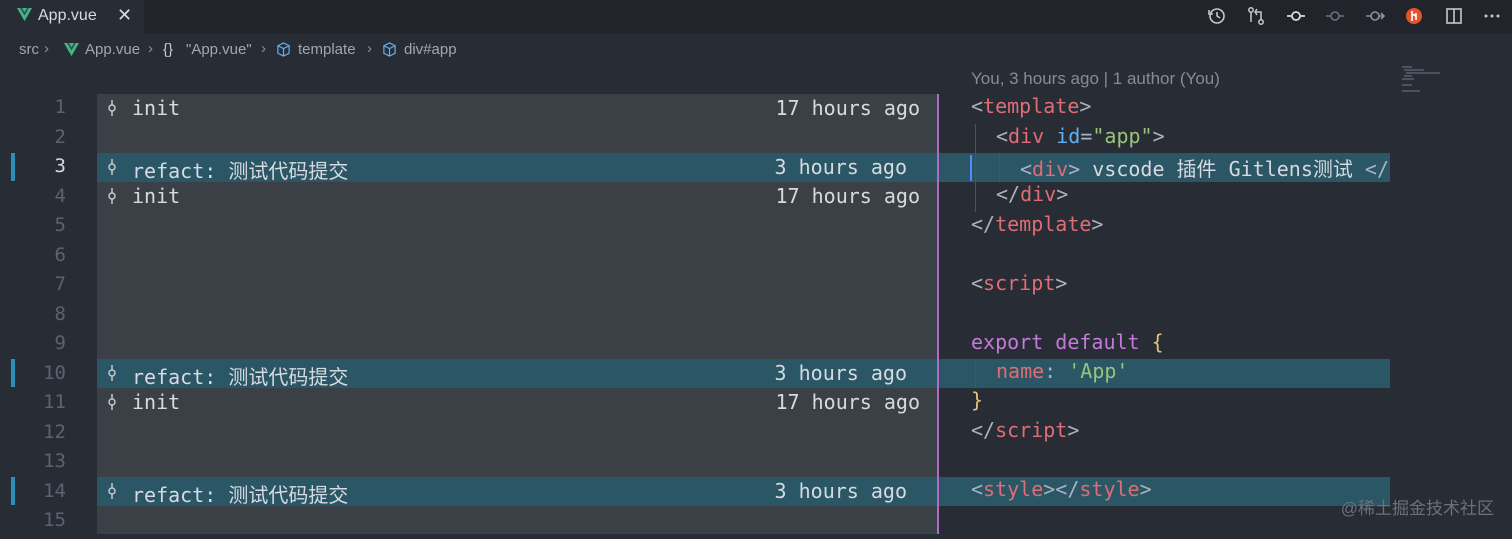 The height and width of the screenshot is (539, 1512). I want to click on line-number: 3, so click(60, 166).